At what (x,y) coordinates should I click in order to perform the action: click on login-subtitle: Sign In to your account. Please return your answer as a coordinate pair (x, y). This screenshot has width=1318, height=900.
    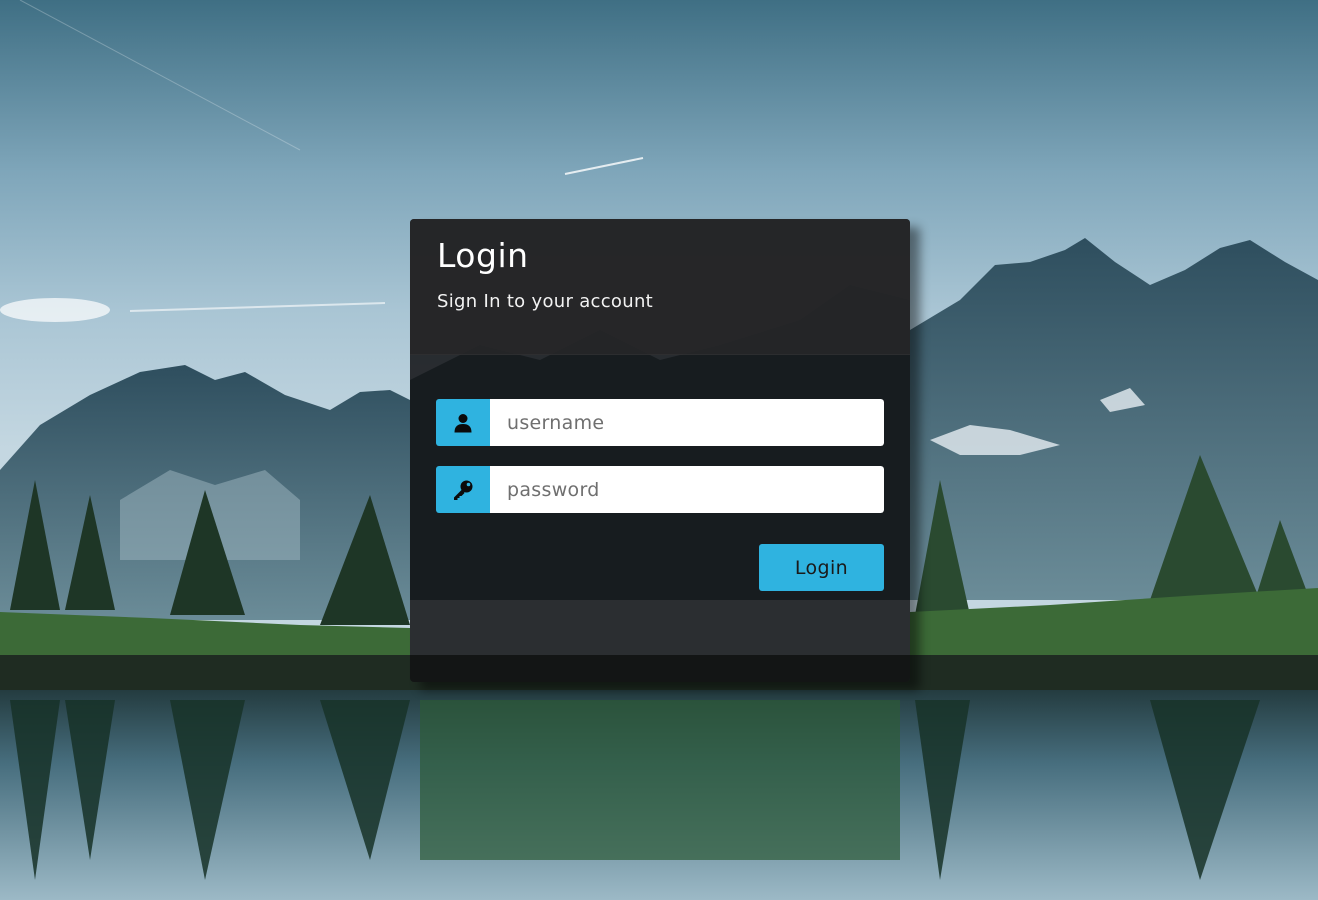
    Looking at the image, I should click on (545, 301).